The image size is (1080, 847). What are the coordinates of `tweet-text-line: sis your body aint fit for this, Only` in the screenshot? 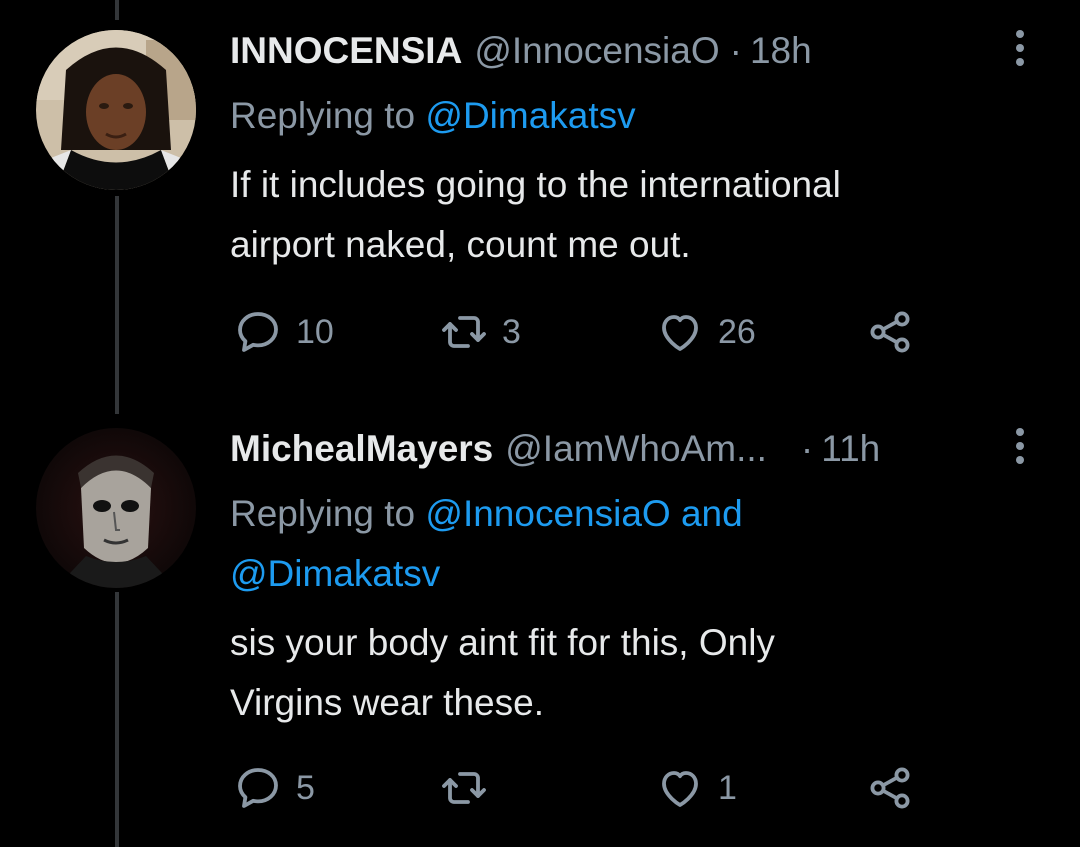 It's located at (502, 642).